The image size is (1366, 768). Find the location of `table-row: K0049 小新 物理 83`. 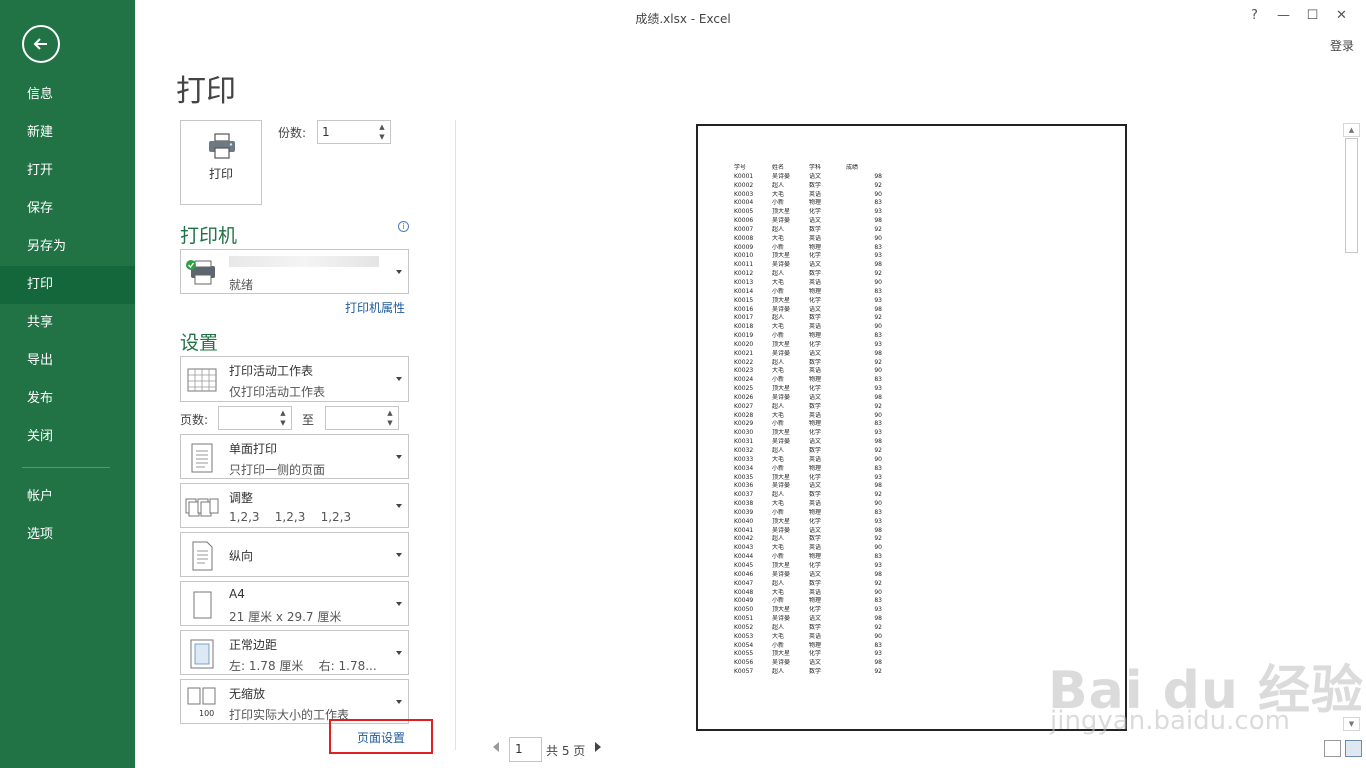

table-row: K0049 小新 物理 83 is located at coordinates (808, 601).